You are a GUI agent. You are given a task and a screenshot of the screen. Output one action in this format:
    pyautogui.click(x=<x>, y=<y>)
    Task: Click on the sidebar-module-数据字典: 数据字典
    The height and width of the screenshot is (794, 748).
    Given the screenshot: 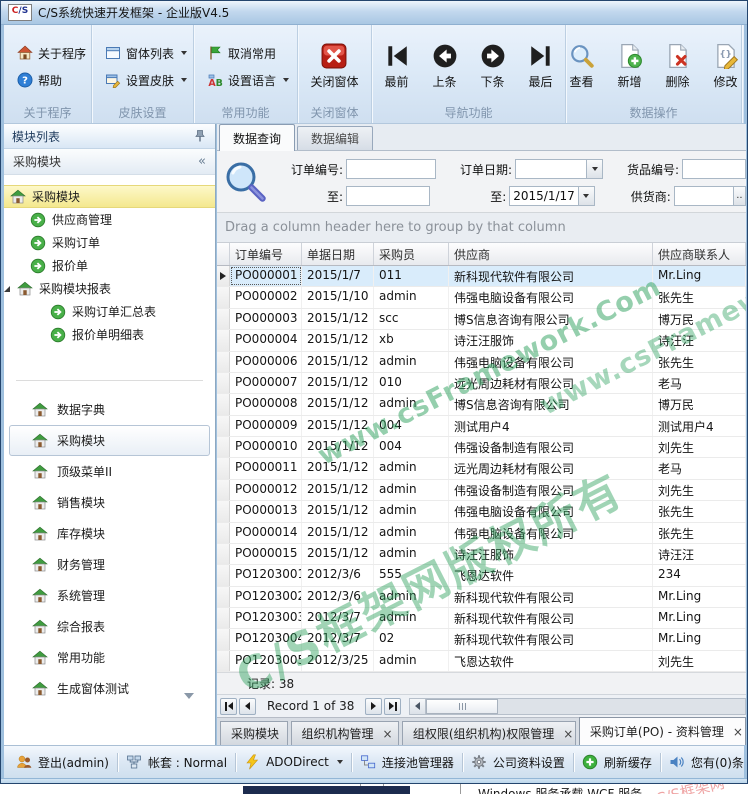 What is the action you would take?
    pyautogui.click(x=109, y=409)
    